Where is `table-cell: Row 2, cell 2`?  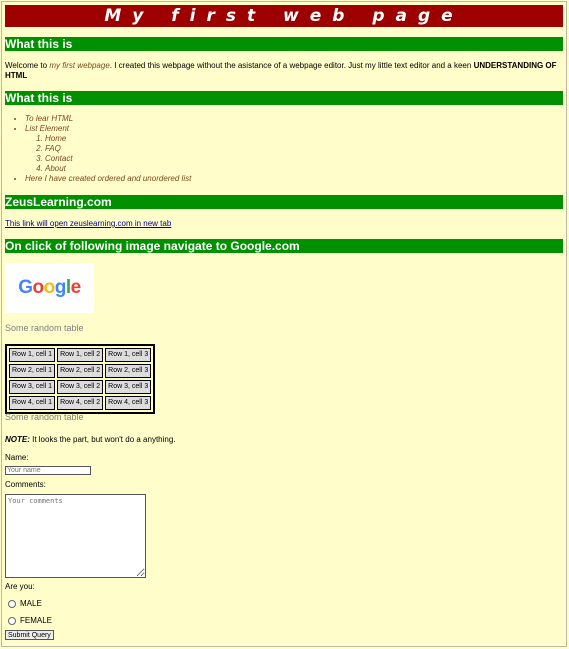 table-cell: Row 2, cell 2 is located at coordinates (80, 371).